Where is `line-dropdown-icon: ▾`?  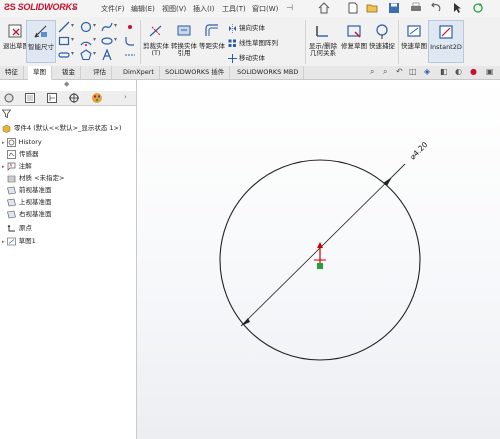 line-dropdown-icon: ▾ is located at coordinates (72, 25).